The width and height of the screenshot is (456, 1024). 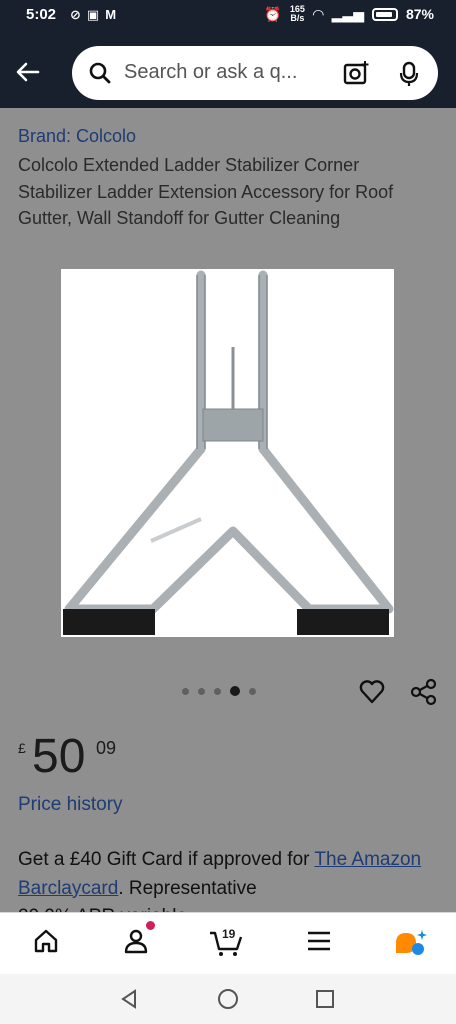 I want to click on search-icon, so click(x=100, y=73).